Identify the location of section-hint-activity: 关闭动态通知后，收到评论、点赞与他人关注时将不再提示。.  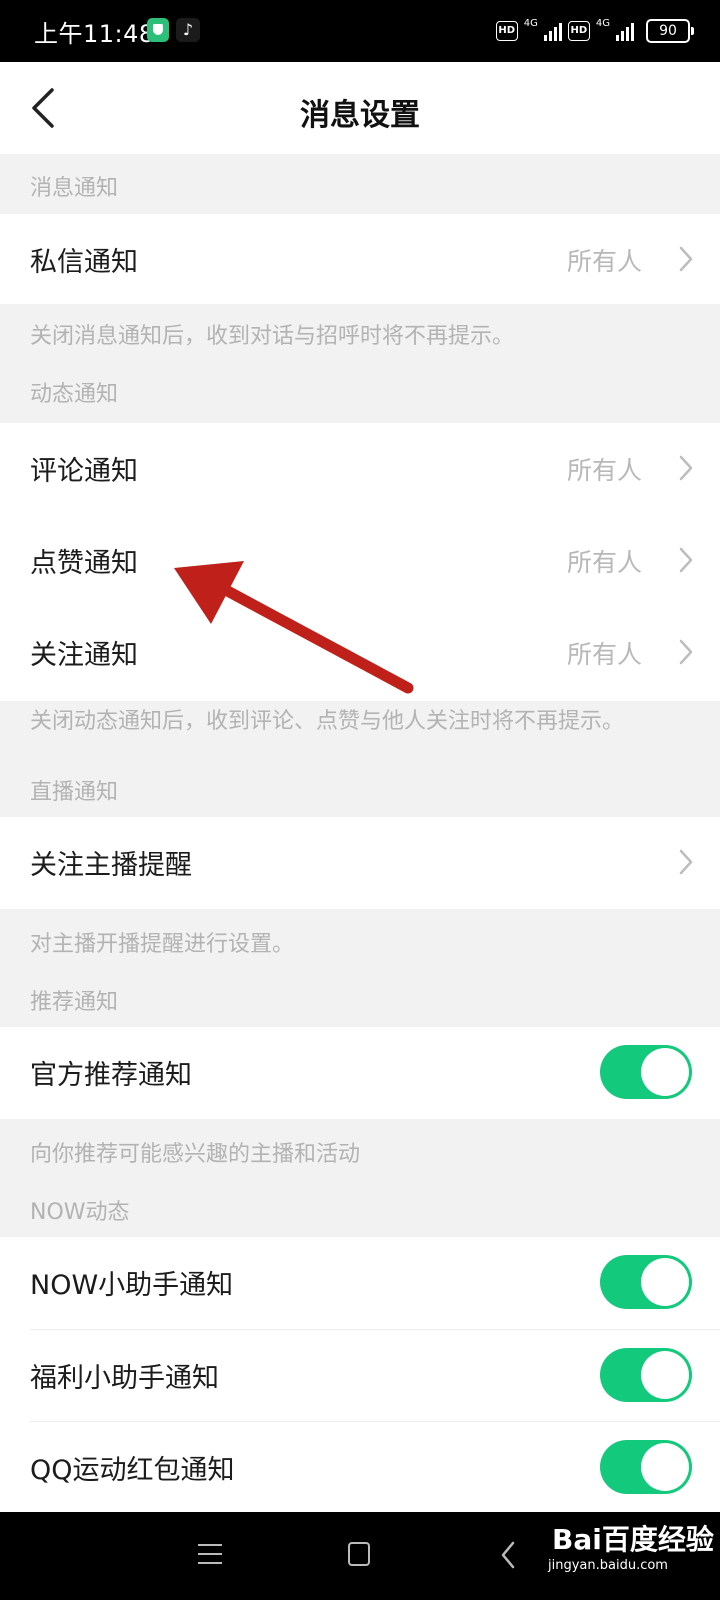
(327, 721).